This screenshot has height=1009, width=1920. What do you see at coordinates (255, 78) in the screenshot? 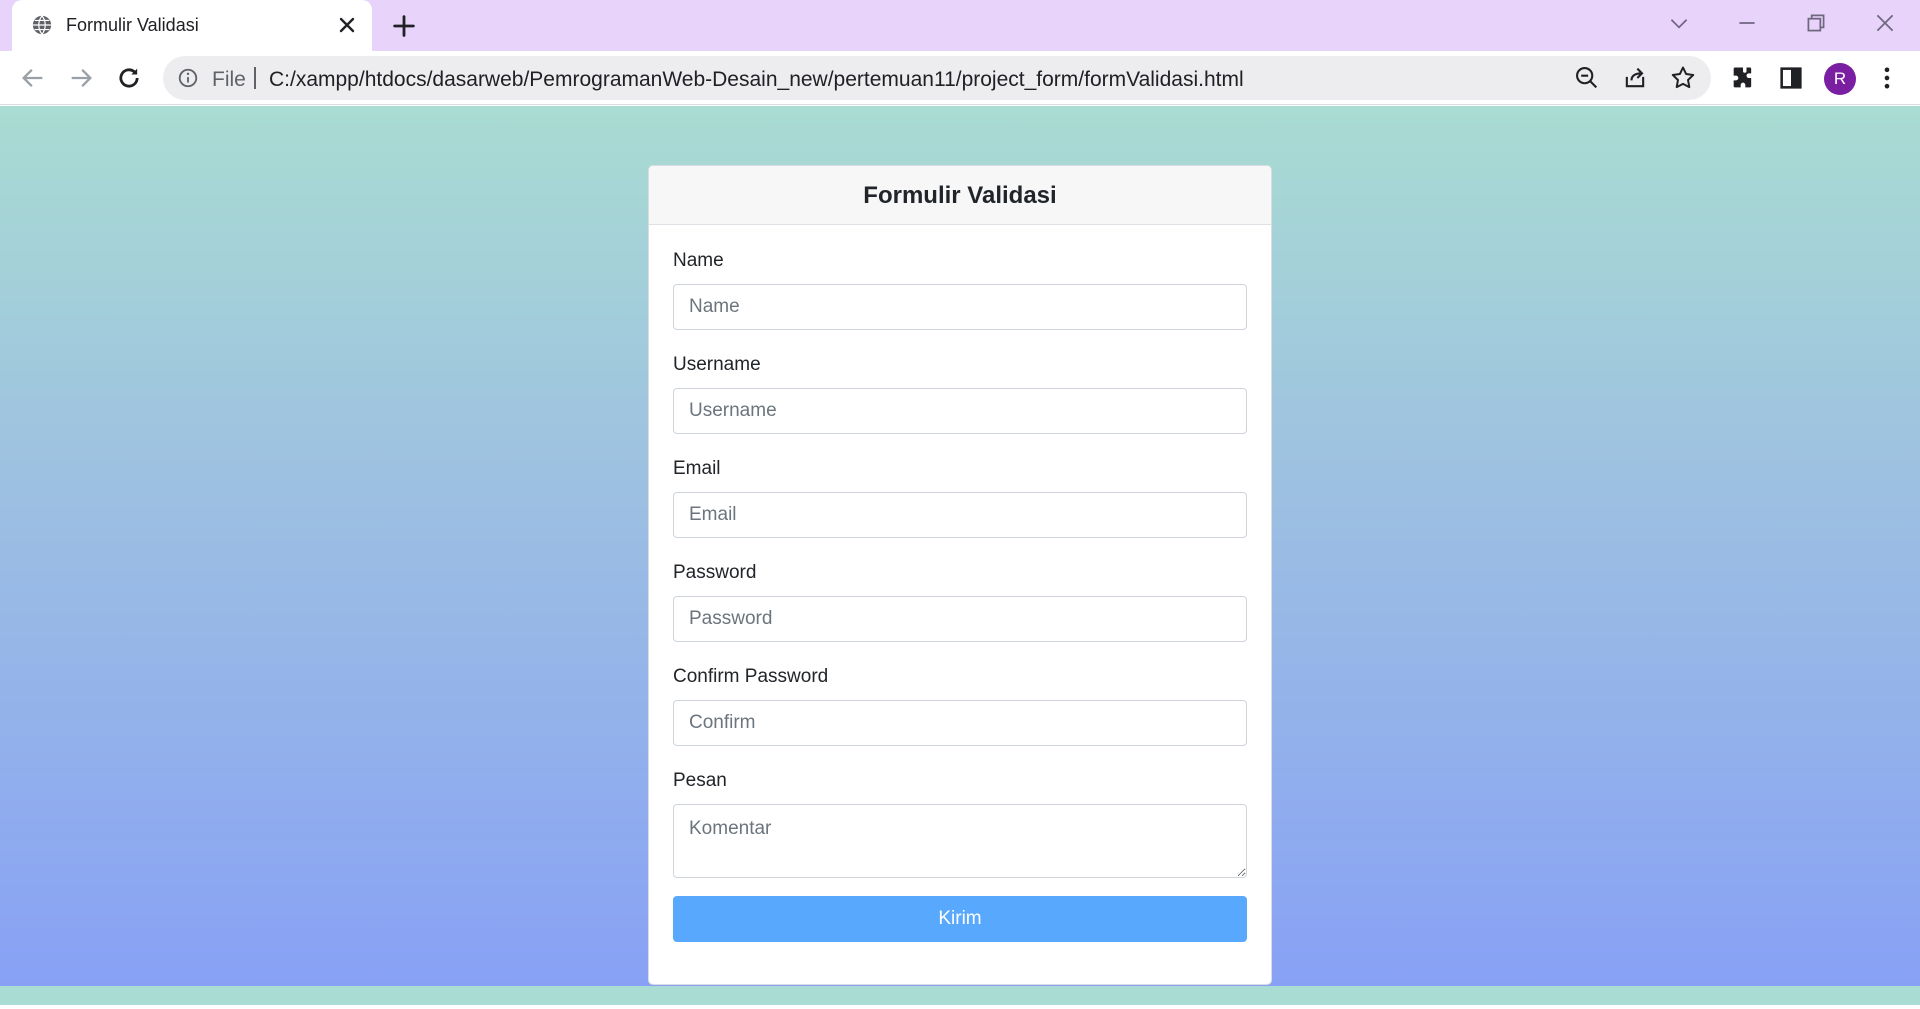
I see `omnibox-divider` at bounding box center [255, 78].